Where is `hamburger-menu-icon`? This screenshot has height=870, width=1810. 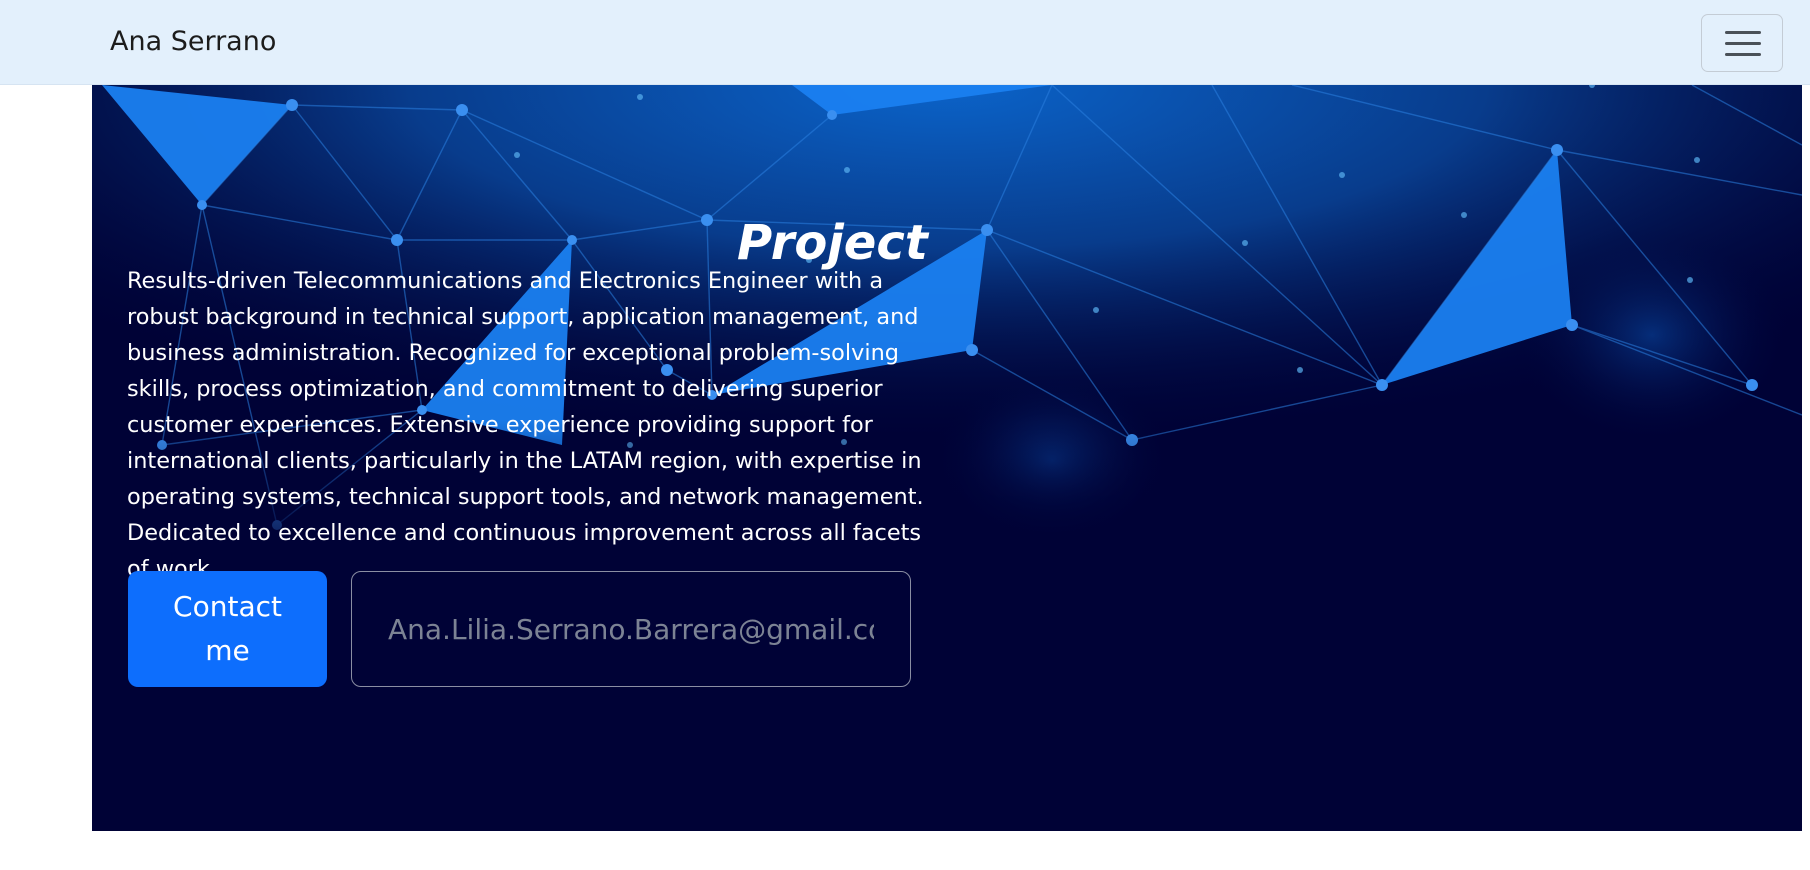
hamburger-menu-icon is located at coordinates (1742, 43).